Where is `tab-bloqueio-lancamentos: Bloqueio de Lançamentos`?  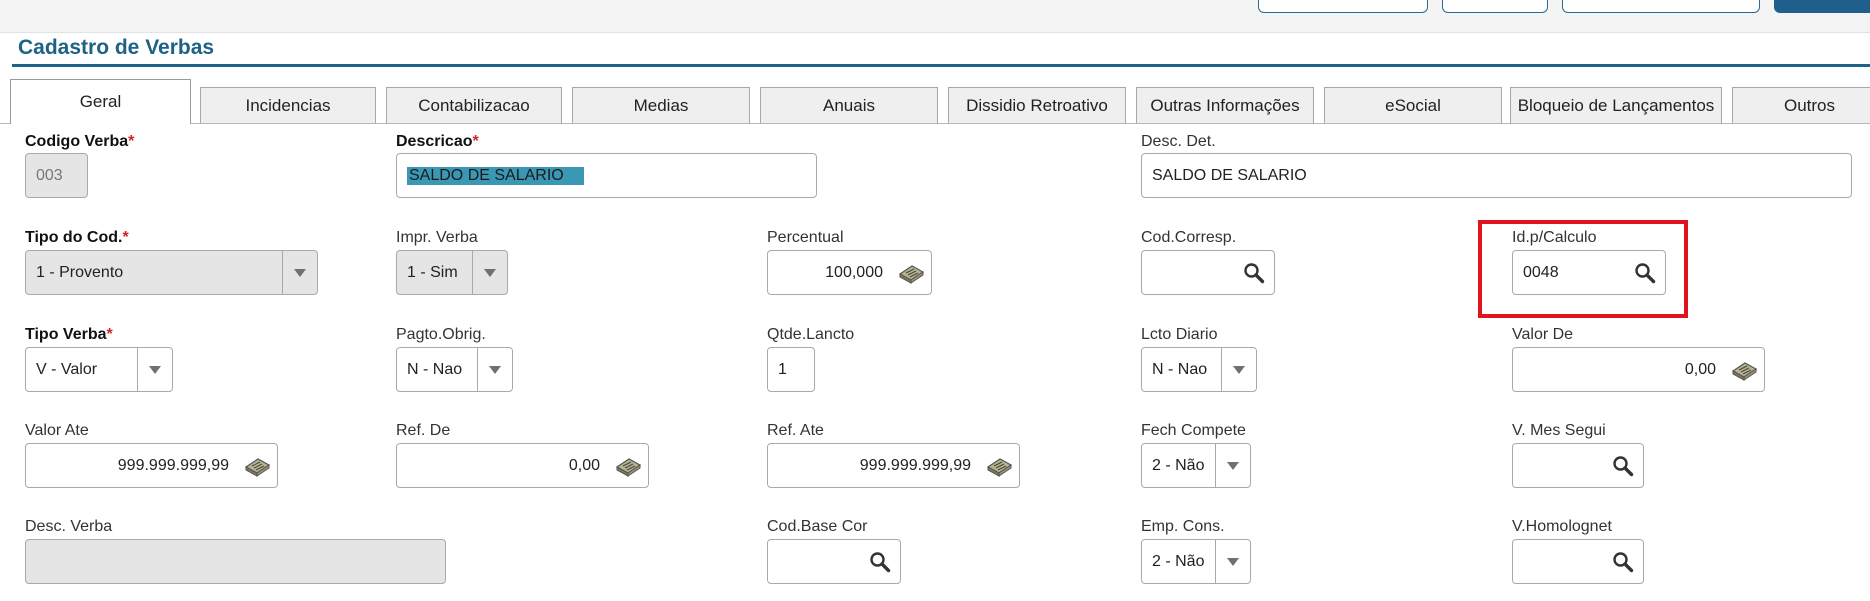
tab-bloqueio-lancamentos: Bloqueio de Lançamentos is located at coordinates (1616, 105).